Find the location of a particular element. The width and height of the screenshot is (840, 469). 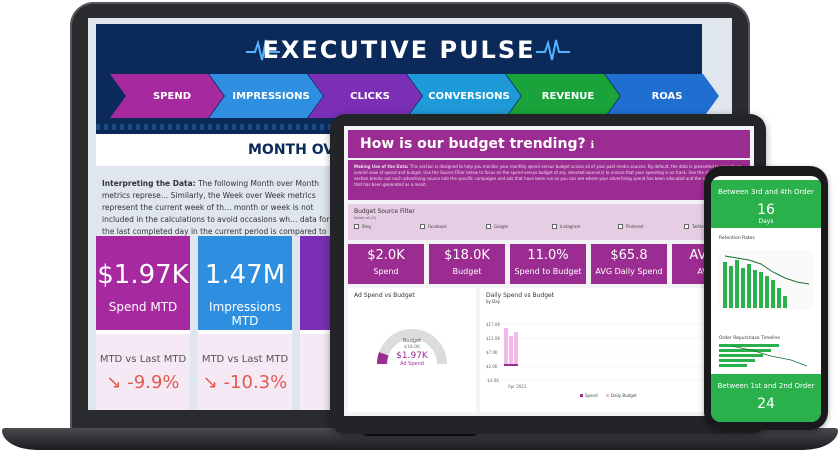

note-label: Making Use of the Data: is located at coordinates (381, 166).